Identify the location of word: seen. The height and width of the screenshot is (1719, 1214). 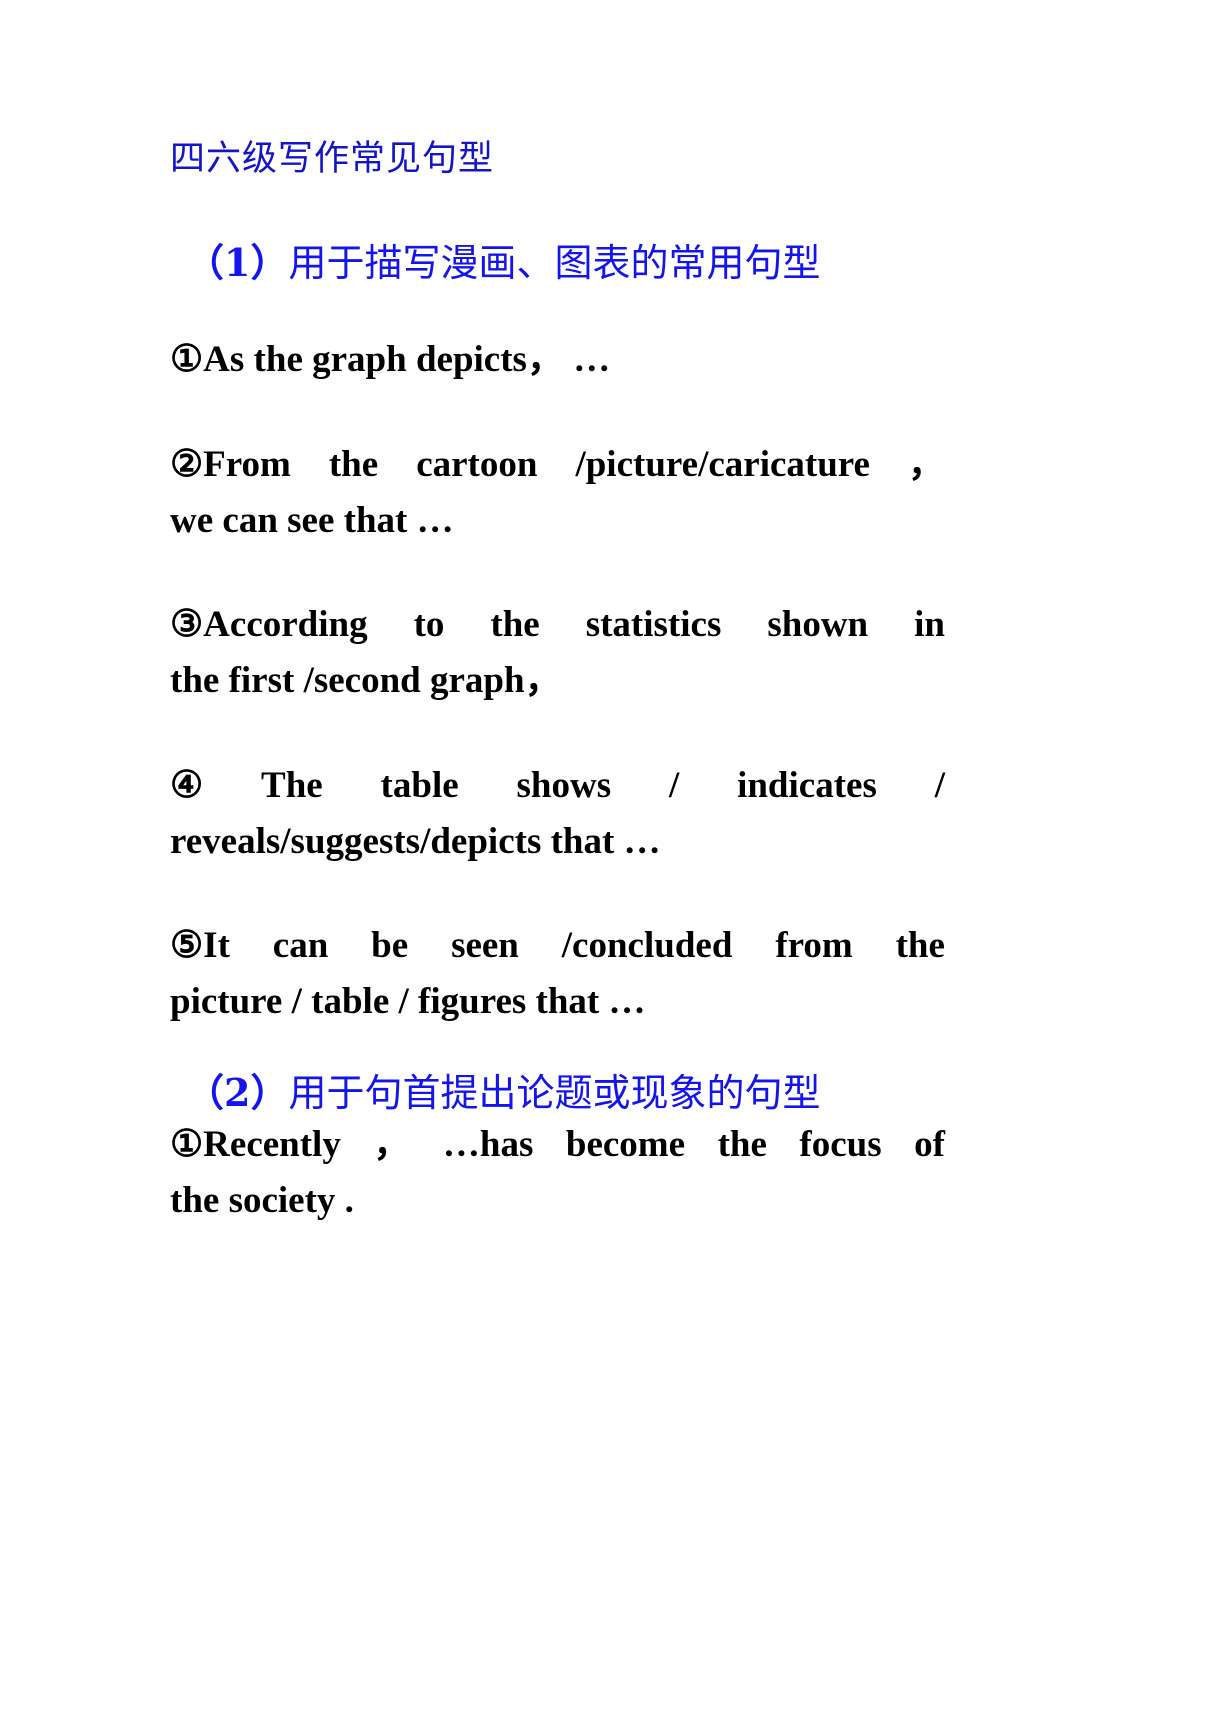
(485, 945).